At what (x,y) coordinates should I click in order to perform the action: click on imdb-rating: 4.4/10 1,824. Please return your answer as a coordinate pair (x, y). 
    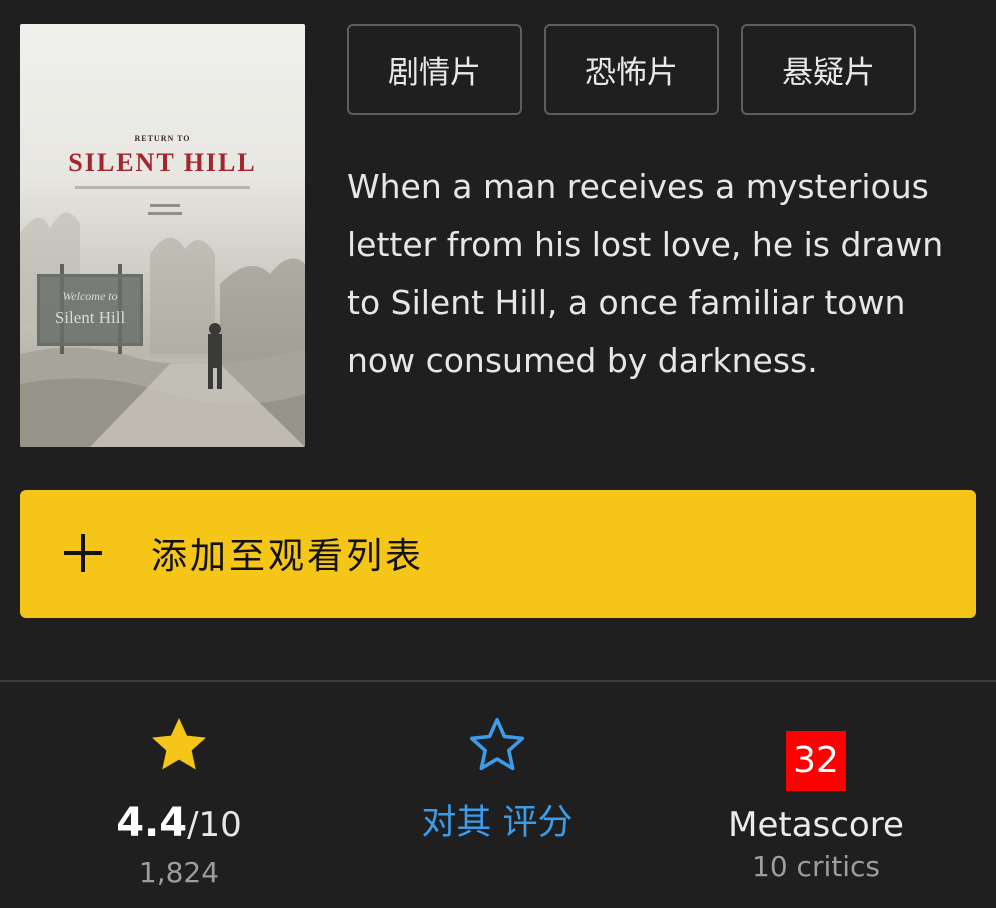
    Looking at the image, I should click on (179, 800).